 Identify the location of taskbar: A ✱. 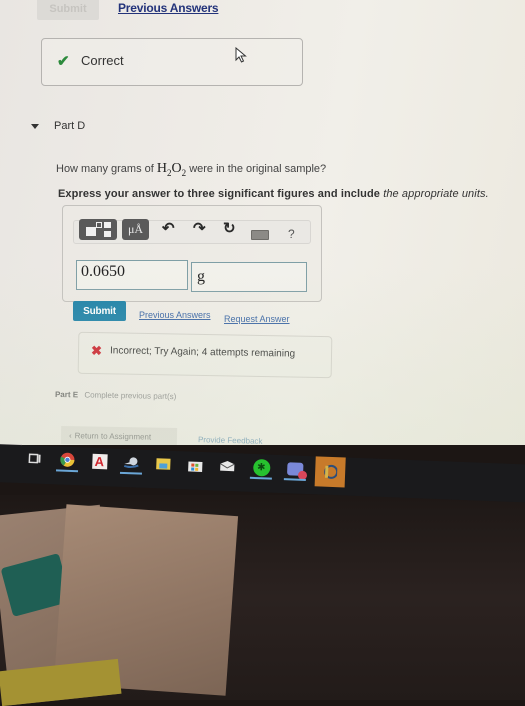
(262, 473).